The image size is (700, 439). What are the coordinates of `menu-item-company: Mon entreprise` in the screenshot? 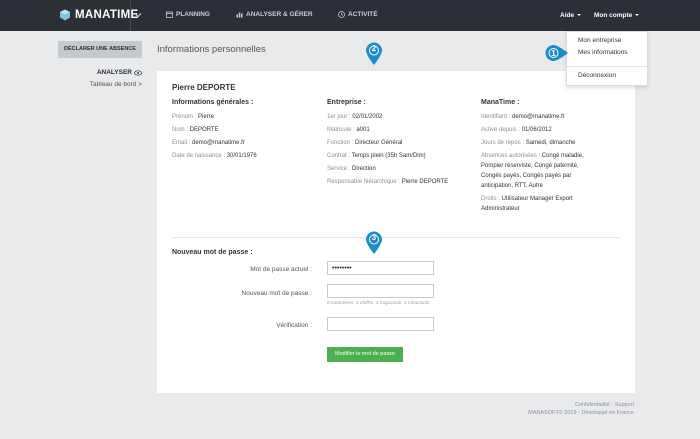 It's located at (599, 40).